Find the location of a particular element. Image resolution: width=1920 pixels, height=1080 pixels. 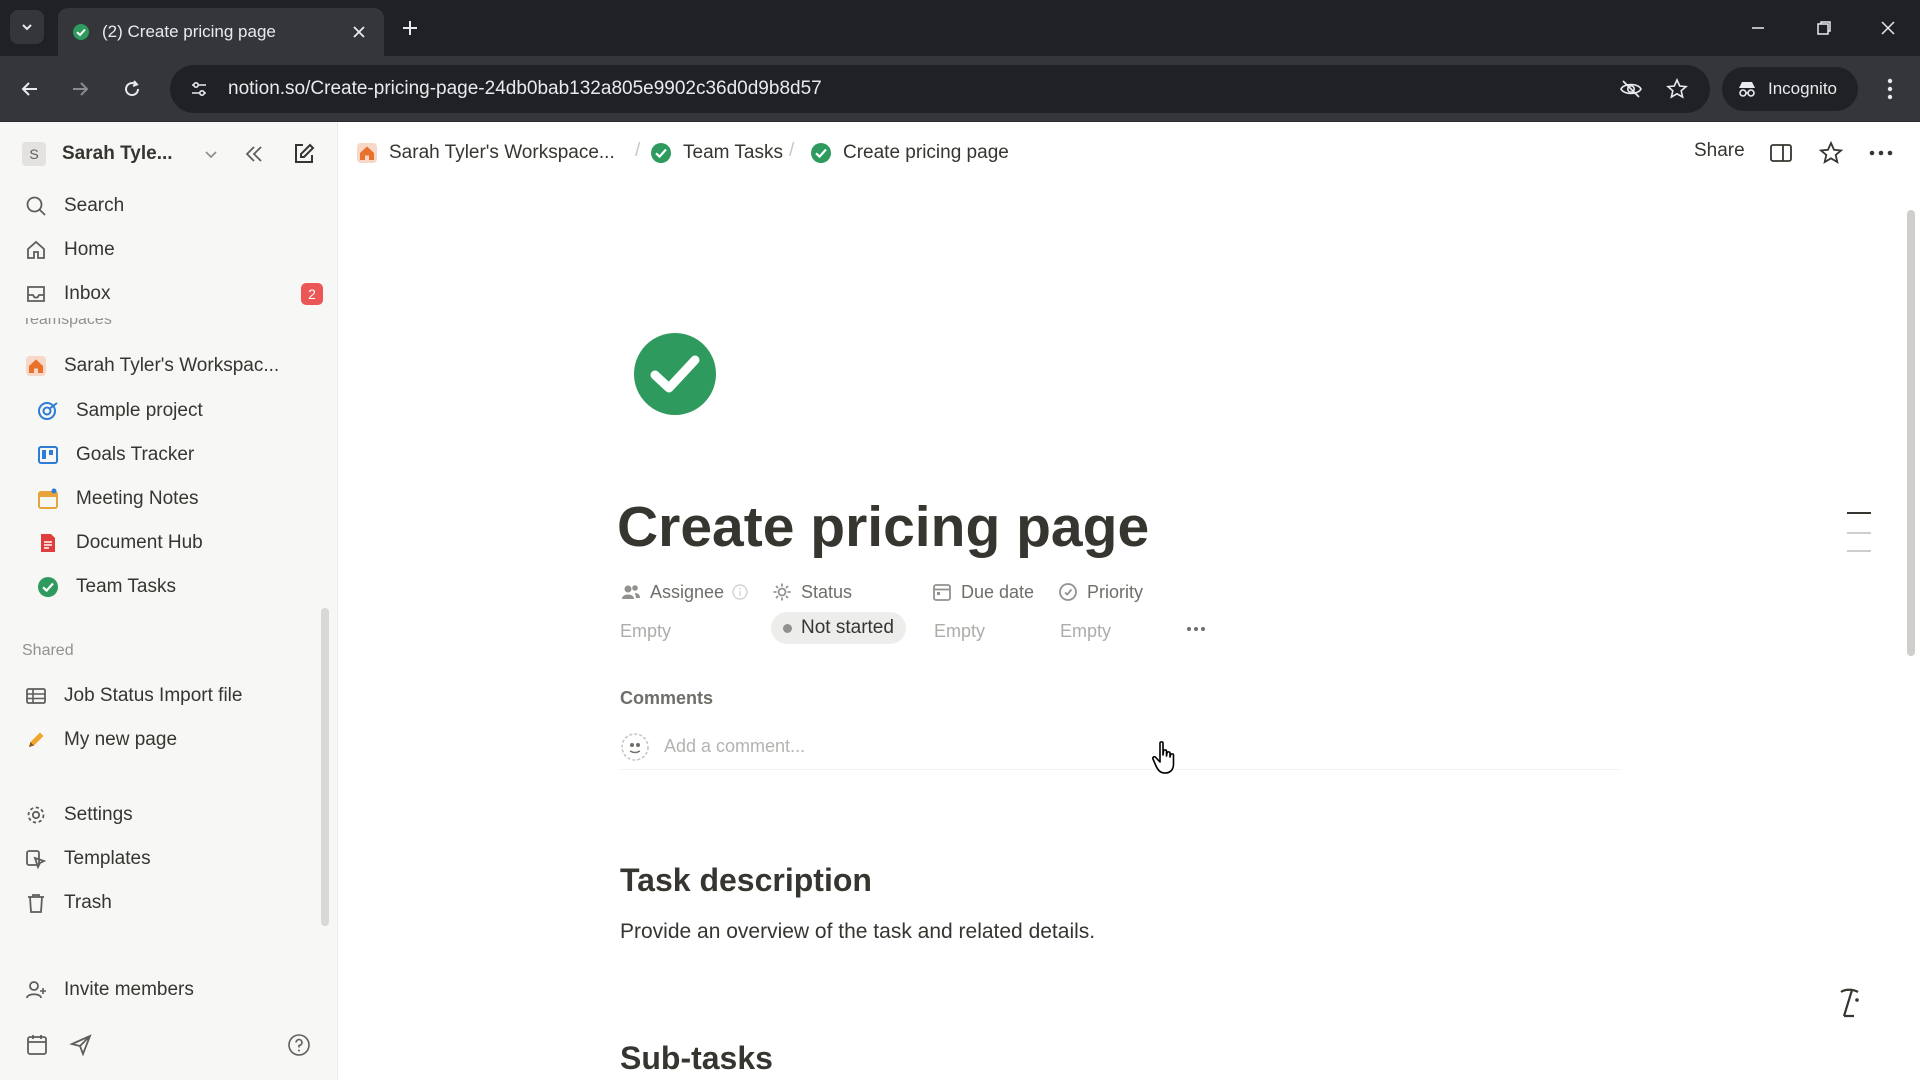

browser-tab-bar: (2) Create pricing page is located at coordinates (960, 28).